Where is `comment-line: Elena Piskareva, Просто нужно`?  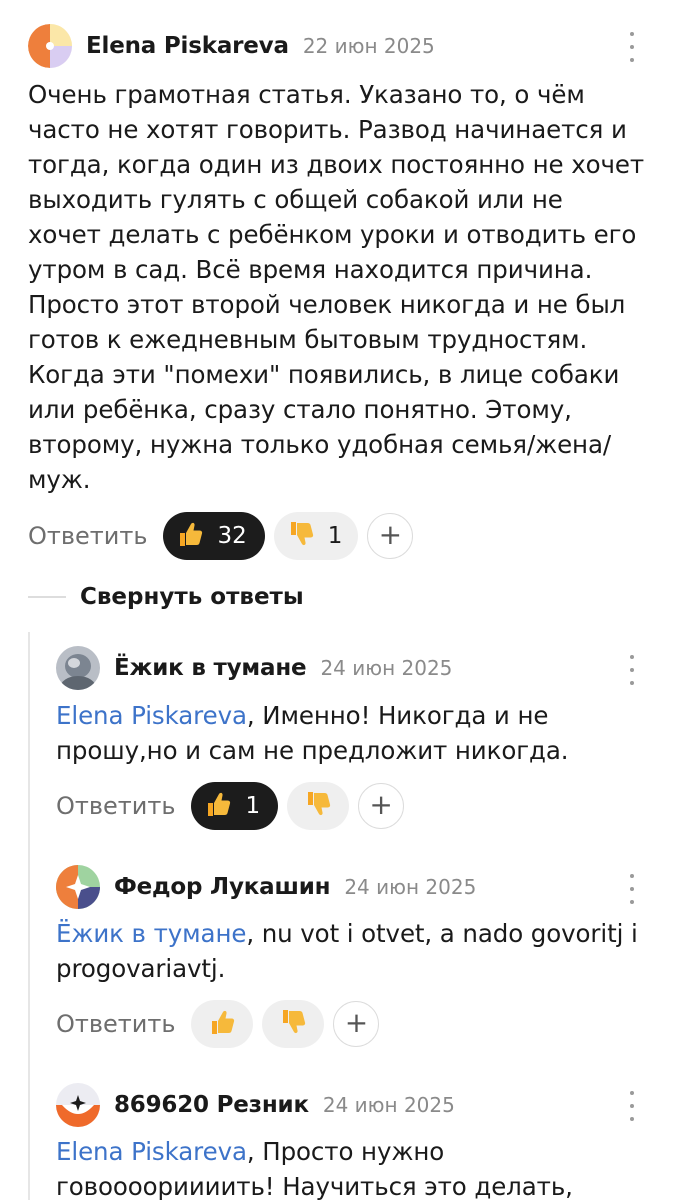
comment-line: Elena Piskareva, Просто нужно is located at coordinates (314, 1151).